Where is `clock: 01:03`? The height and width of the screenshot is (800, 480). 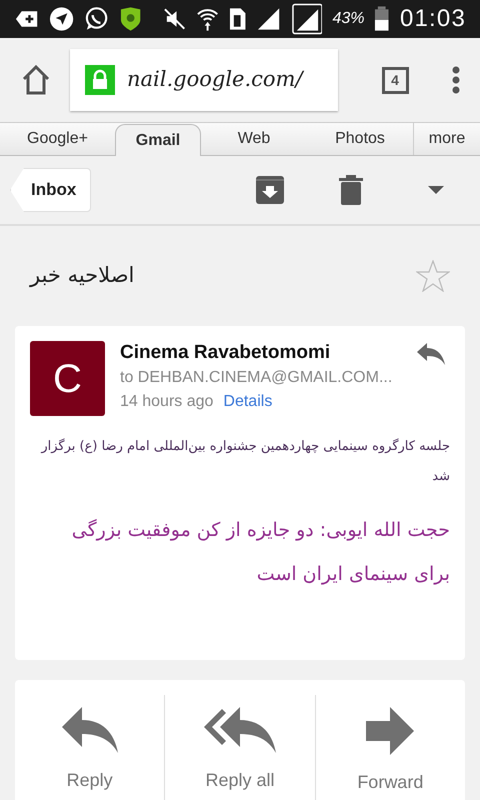
clock: 01:03 is located at coordinates (433, 19).